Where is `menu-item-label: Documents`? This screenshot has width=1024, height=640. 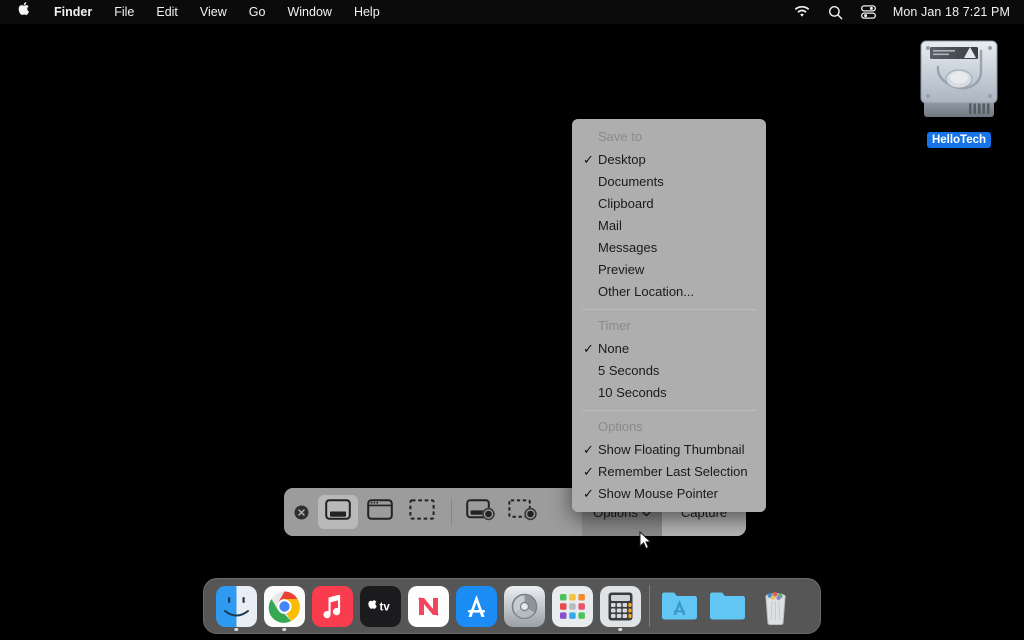
menu-item-label: Documents is located at coordinates (631, 181).